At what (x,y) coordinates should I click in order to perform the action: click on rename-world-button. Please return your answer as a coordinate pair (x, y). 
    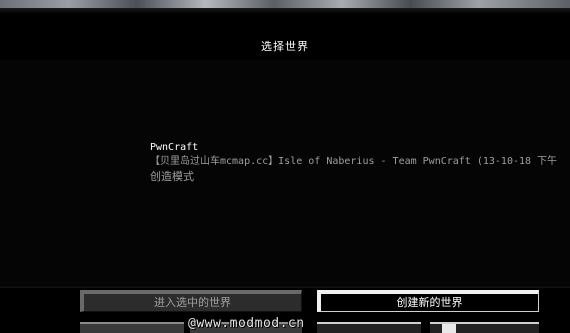
    Looking at the image, I should click on (132, 327).